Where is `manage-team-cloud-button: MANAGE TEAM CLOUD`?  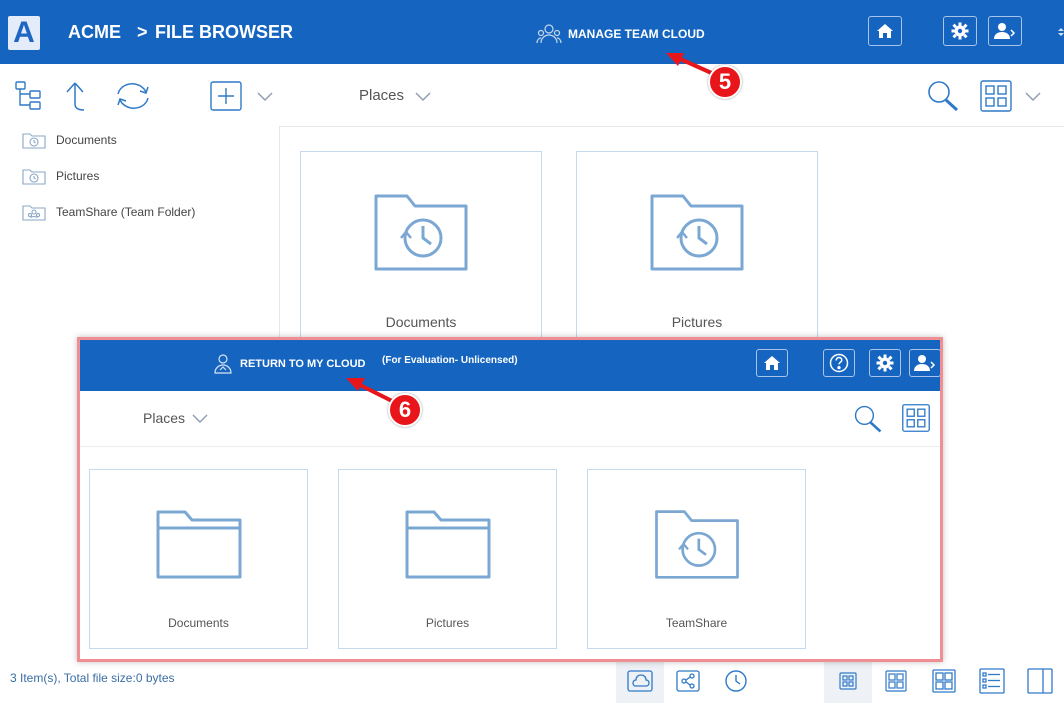 manage-team-cloud-button: MANAGE TEAM CLOUD is located at coordinates (620, 34).